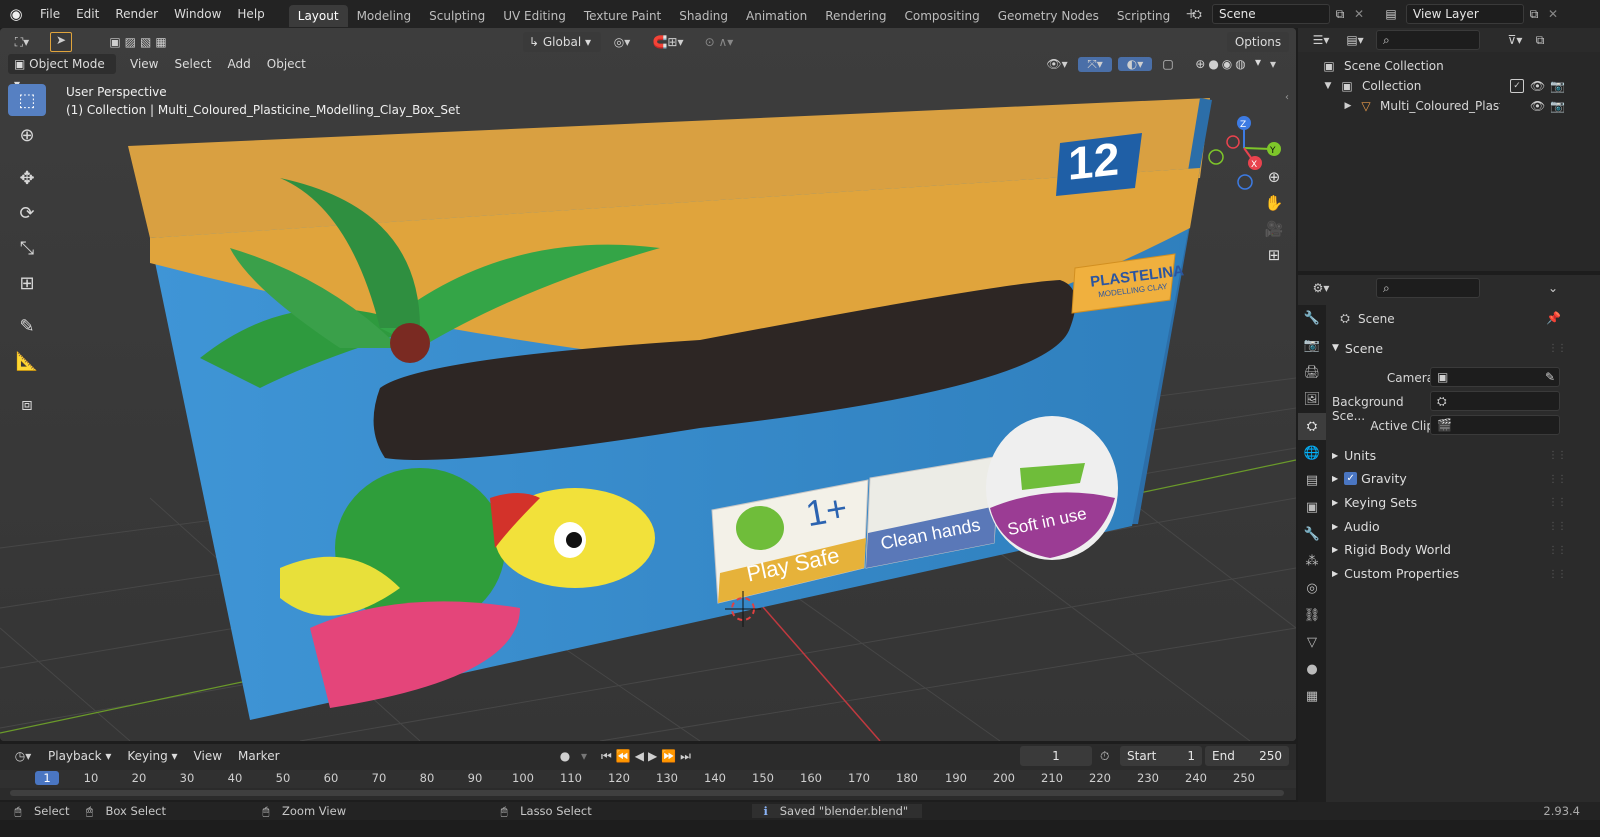 Image resolution: width=1600 pixels, height=837 pixels. What do you see at coordinates (1391, 14) in the screenshot?
I see `view-layer-icon: ▤` at bounding box center [1391, 14].